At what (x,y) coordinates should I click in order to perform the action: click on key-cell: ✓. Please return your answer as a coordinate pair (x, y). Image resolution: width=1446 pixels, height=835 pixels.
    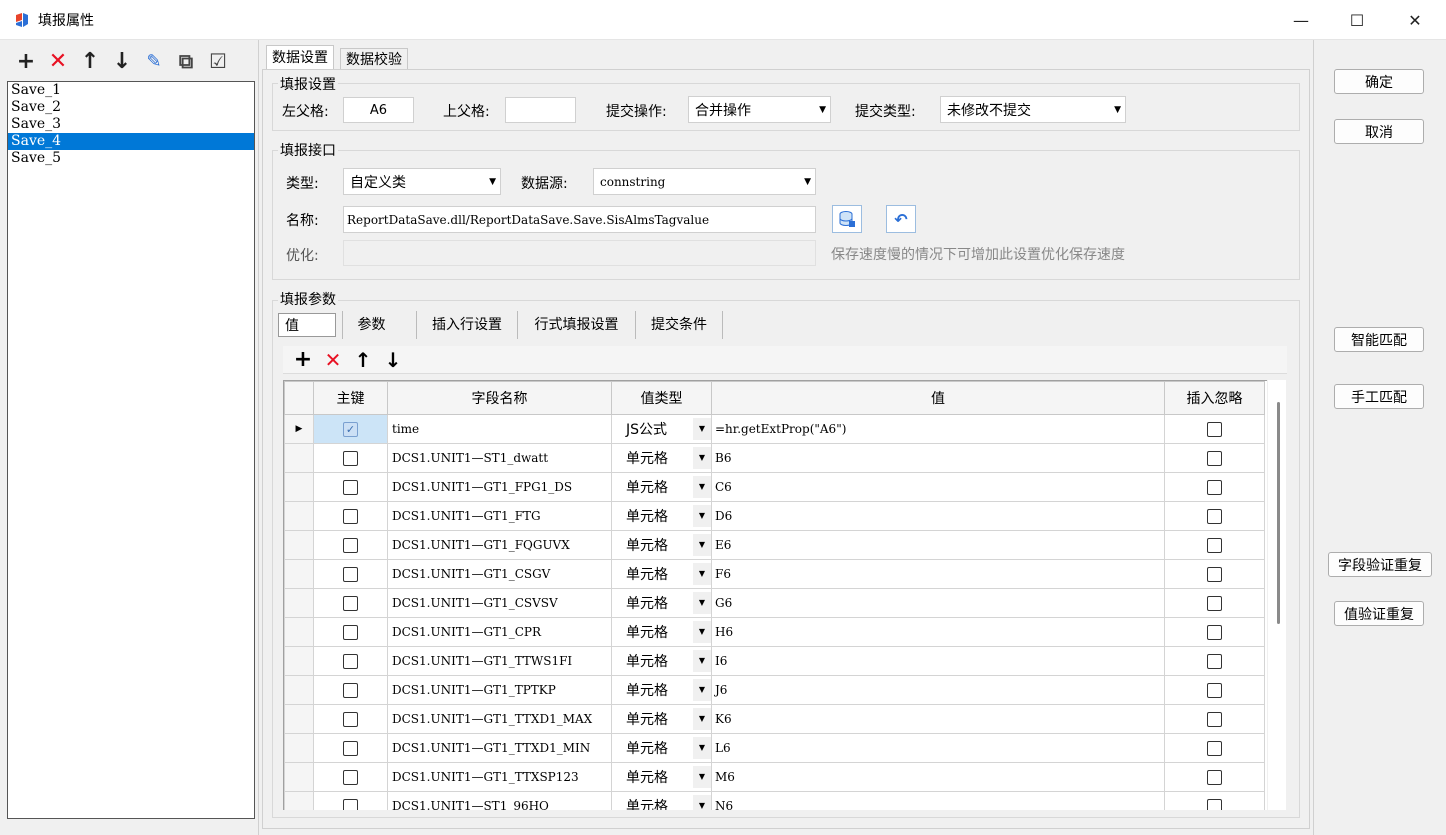
    Looking at the image, I should click on (350, 429).